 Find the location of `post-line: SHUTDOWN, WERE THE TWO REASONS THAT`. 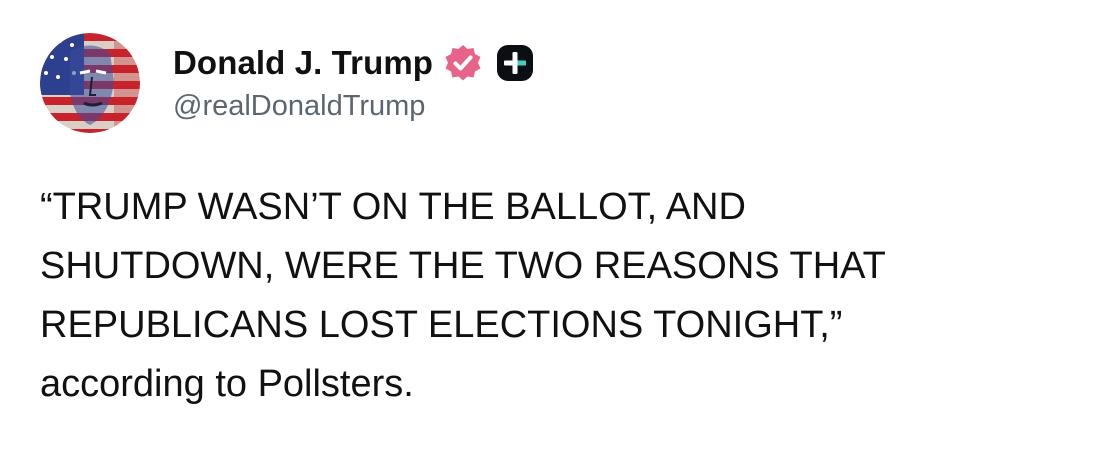

post-line: SHUTDOWN, WERE THE TWO REASONS THAT is located at coordinates (463, 266).